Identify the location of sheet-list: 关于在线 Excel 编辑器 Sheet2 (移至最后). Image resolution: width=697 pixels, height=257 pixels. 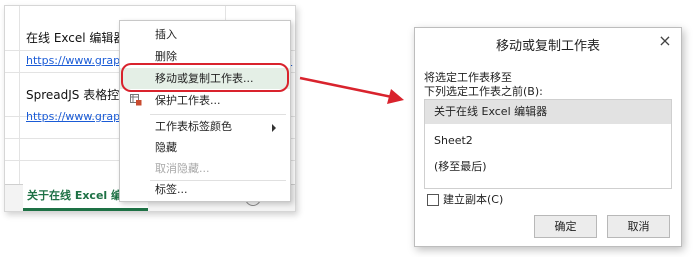
(548, 144).